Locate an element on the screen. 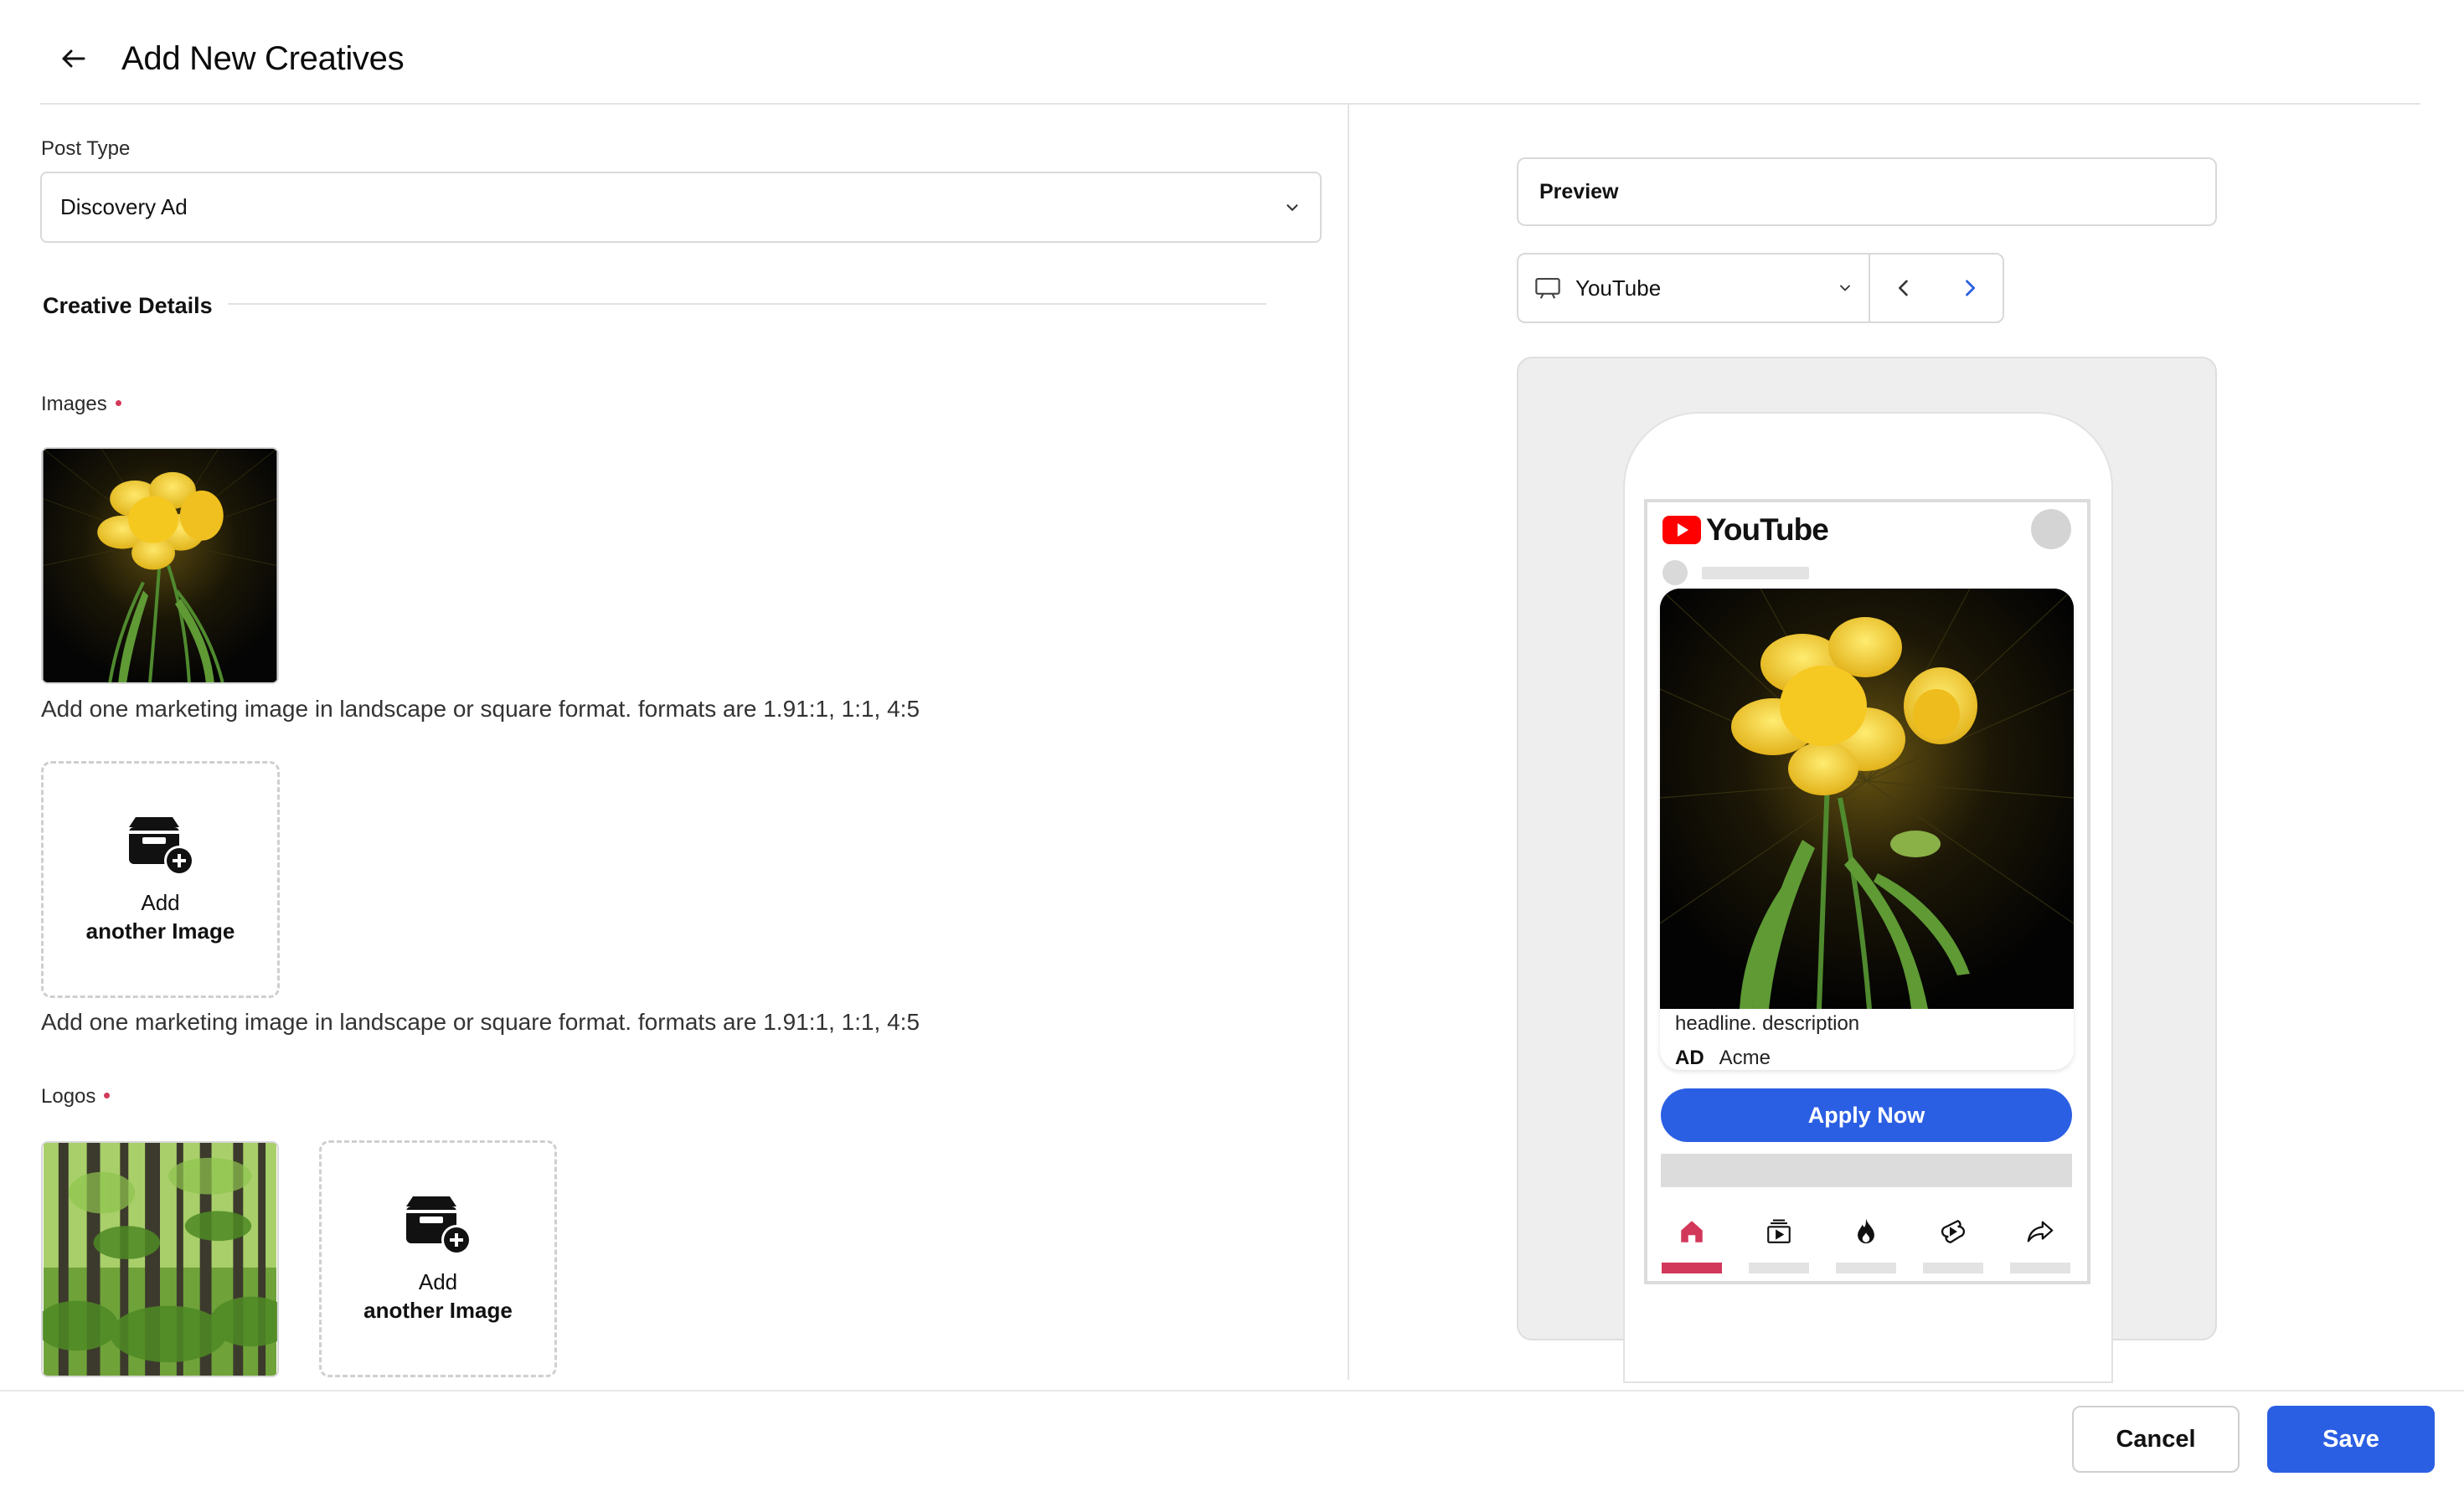  add-logo-label-1: Add is located at coordinates (438, 1281).